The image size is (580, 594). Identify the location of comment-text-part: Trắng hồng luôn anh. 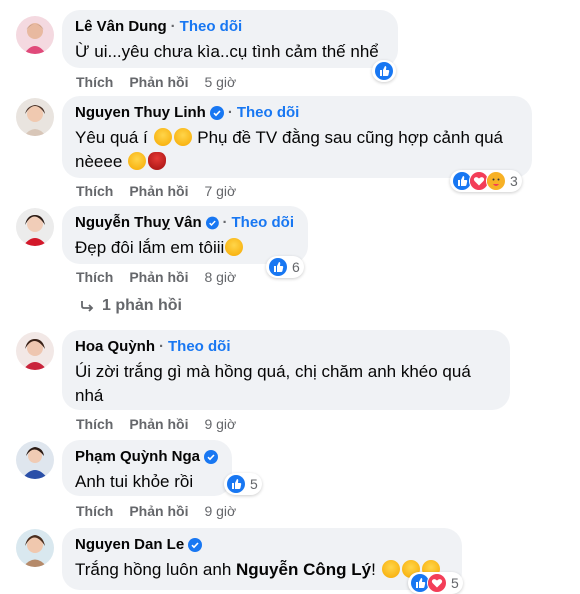
(153, 569).